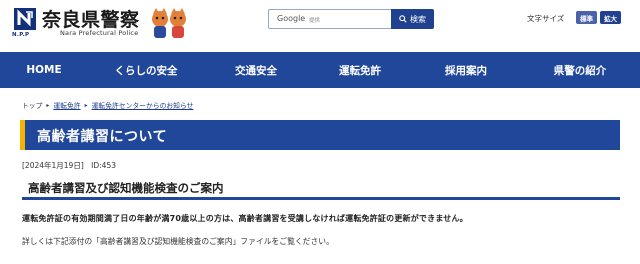 The width and height of the screenshot is (640, 264). Describe the element at coordinates (586, 17) in the screenshot. I see `font-size-normal-button: 標準` at that location.